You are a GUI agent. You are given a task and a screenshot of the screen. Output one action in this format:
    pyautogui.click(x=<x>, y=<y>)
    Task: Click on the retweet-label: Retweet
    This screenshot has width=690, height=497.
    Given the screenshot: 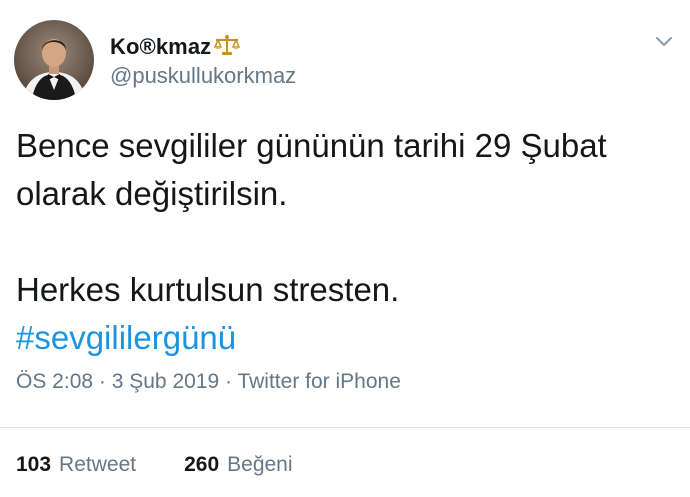 What is the action you would take?
    pyautogui.click(x=98, y=464)
    